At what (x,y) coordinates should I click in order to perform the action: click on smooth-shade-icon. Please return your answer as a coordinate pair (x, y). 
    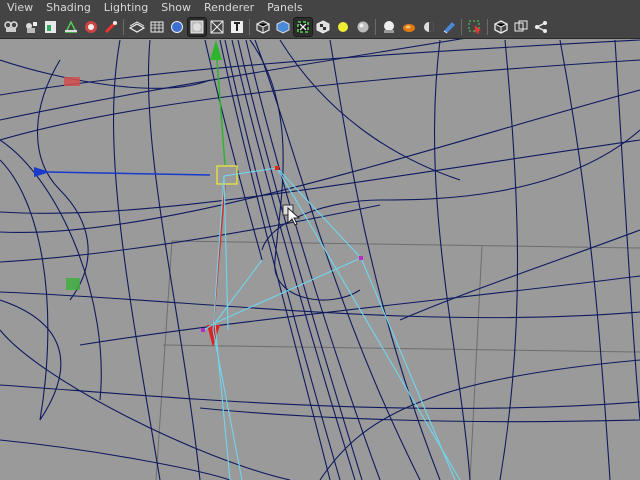
    Looking at the image, I should click on (157, 27).